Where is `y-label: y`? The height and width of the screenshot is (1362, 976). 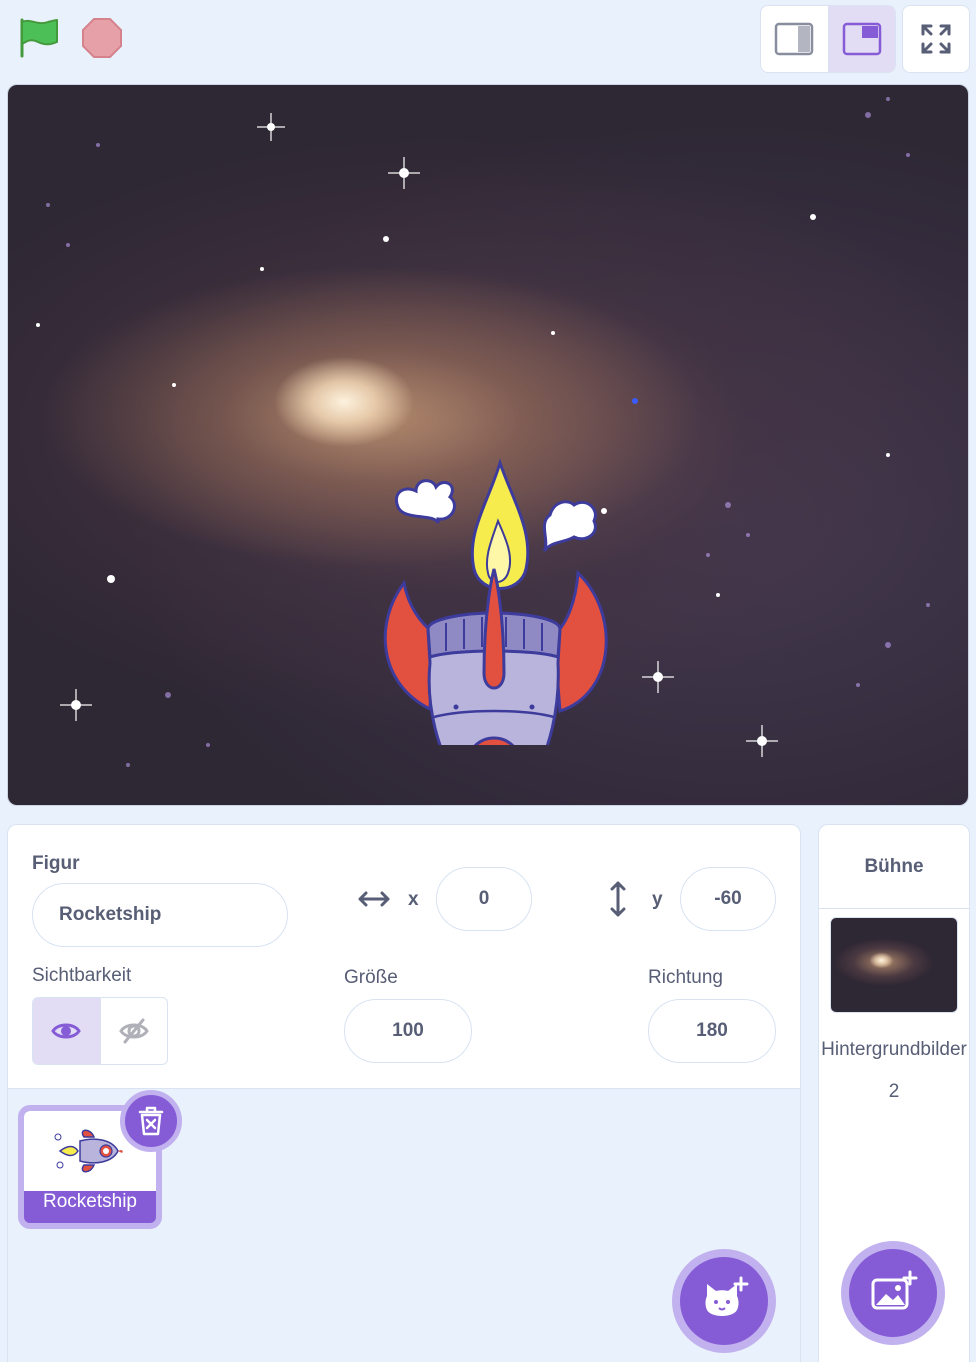
y-label: y is located at coordinates (657, 899).